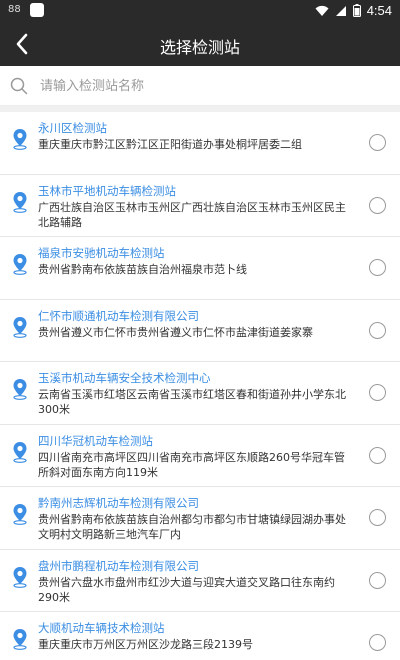 Image resolution: width=400 pixels, height=660 pixels. I want to click on station-name: 盘州市鹏程机动车检测有限公司, so click(118, 565).